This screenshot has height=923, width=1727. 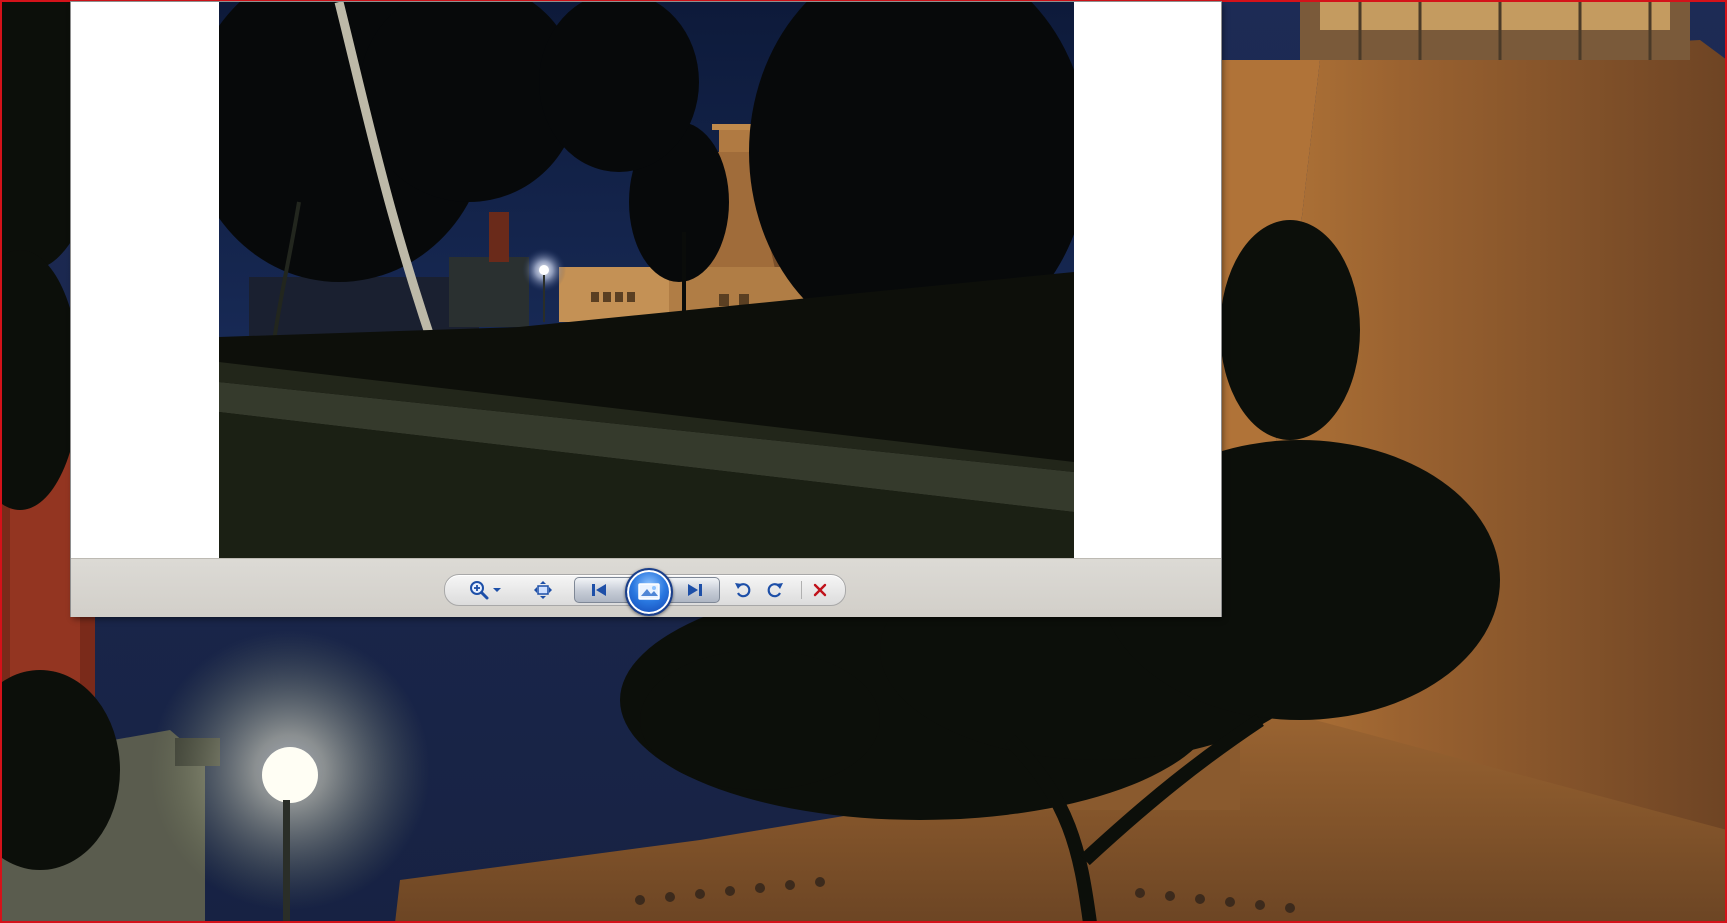 I want to click on dropdown-arrow-icon, so click(x=497, y=590).